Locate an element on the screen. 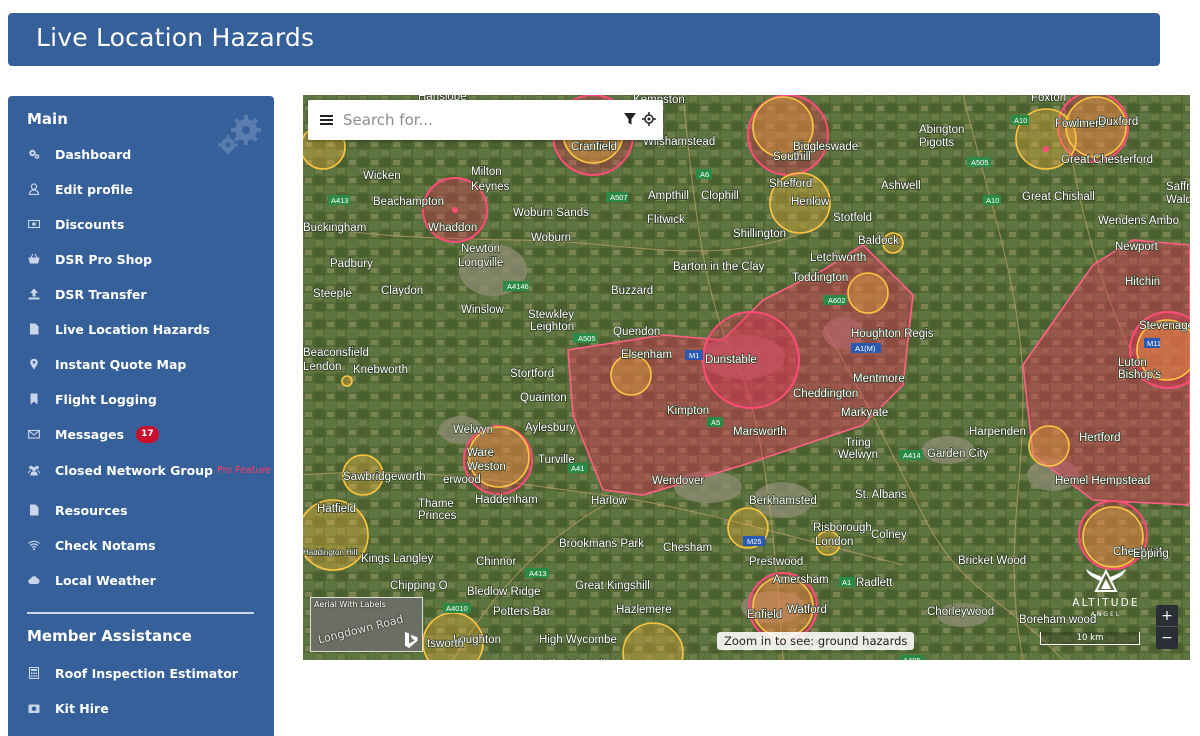  zoom-in-button: + is located at coordinates (1167, 616).